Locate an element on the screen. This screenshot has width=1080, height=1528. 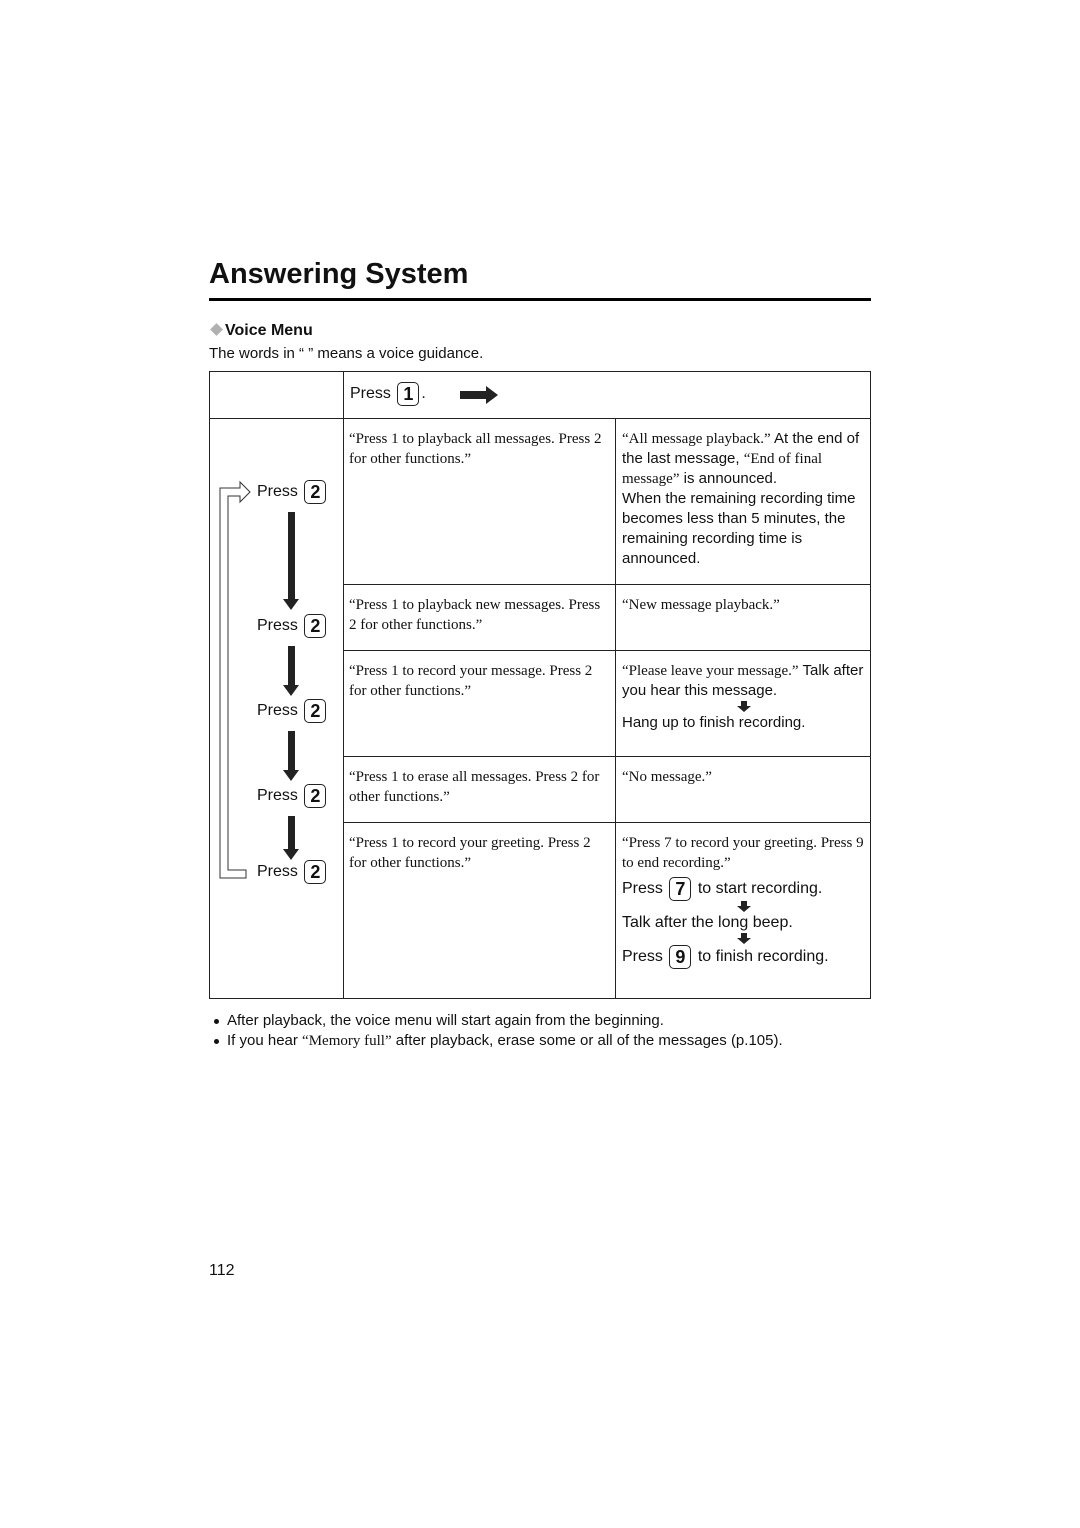
voice-quote: “All message playback.” is located at coordinates (696, 439).